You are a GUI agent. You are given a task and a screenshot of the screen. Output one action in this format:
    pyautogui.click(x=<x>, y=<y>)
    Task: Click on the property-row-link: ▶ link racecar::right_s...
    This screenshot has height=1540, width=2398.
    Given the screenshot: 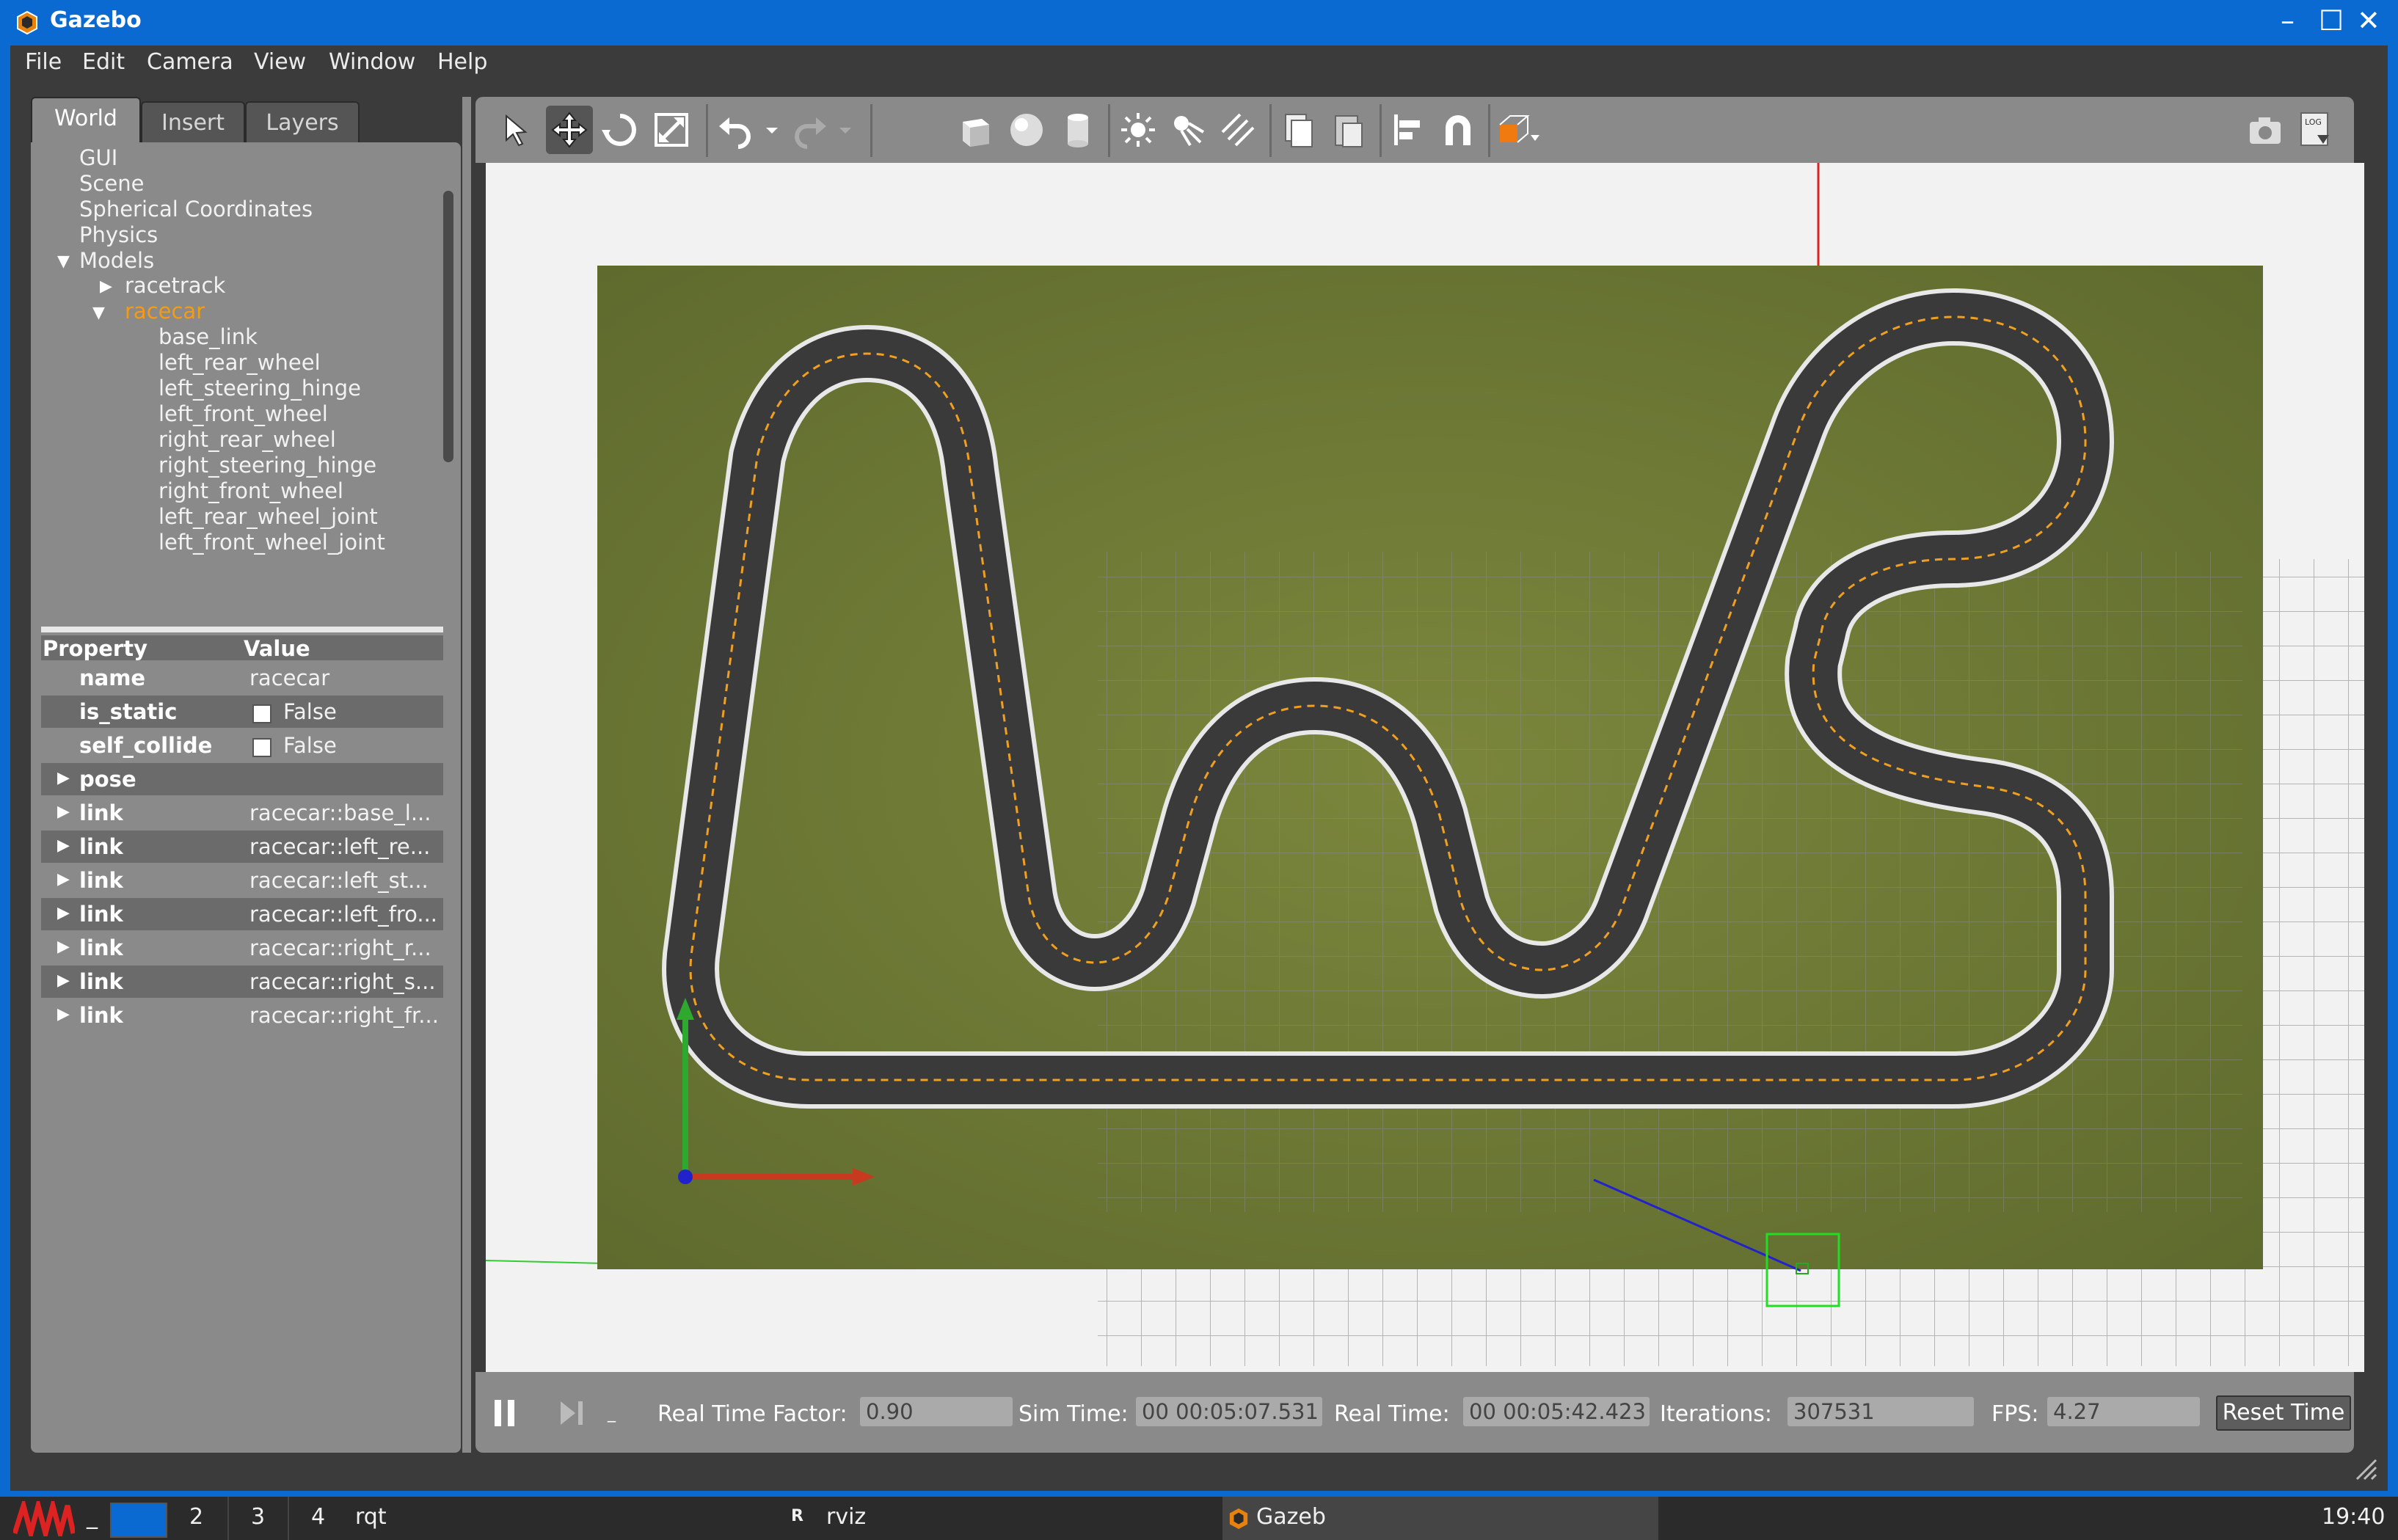 What is the action you would take?
    pyautogui.click(x=242, y=982)
    